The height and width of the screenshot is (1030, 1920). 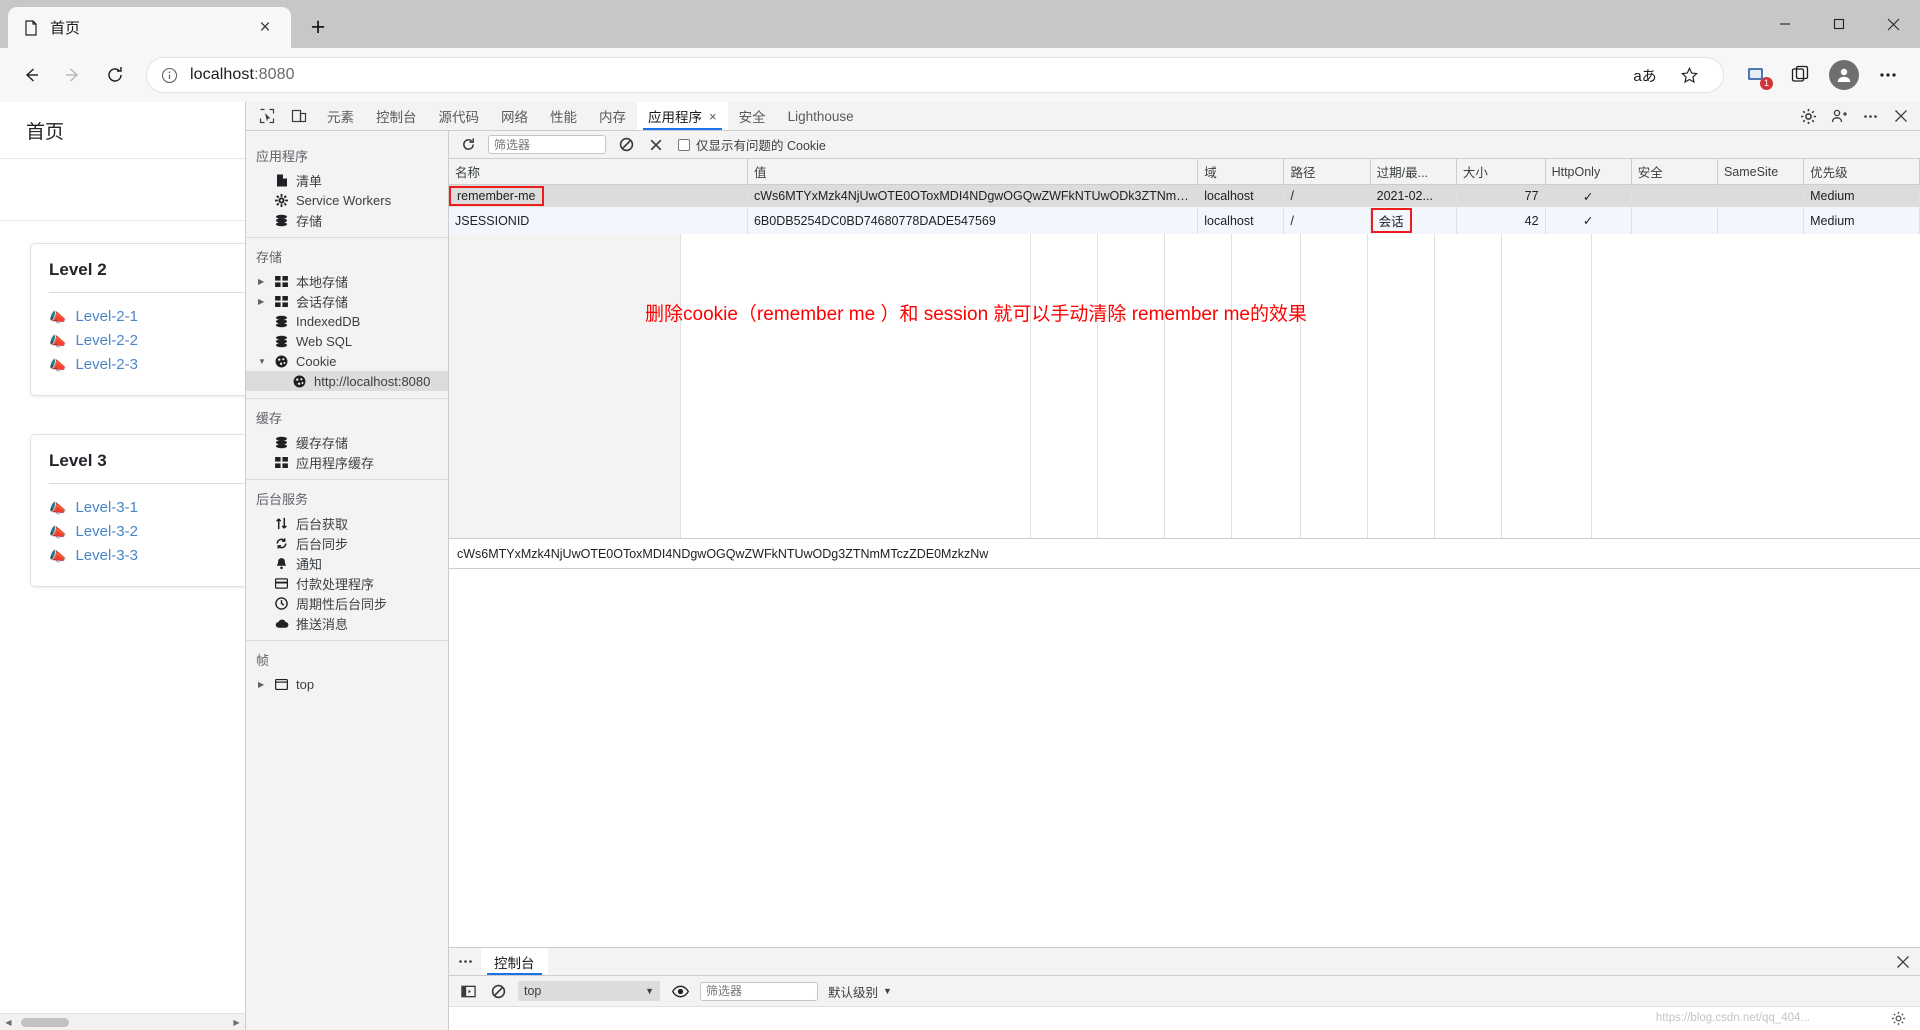 I want to click on list-item: 📣 Level-2-3, so click(x=147, y=365).